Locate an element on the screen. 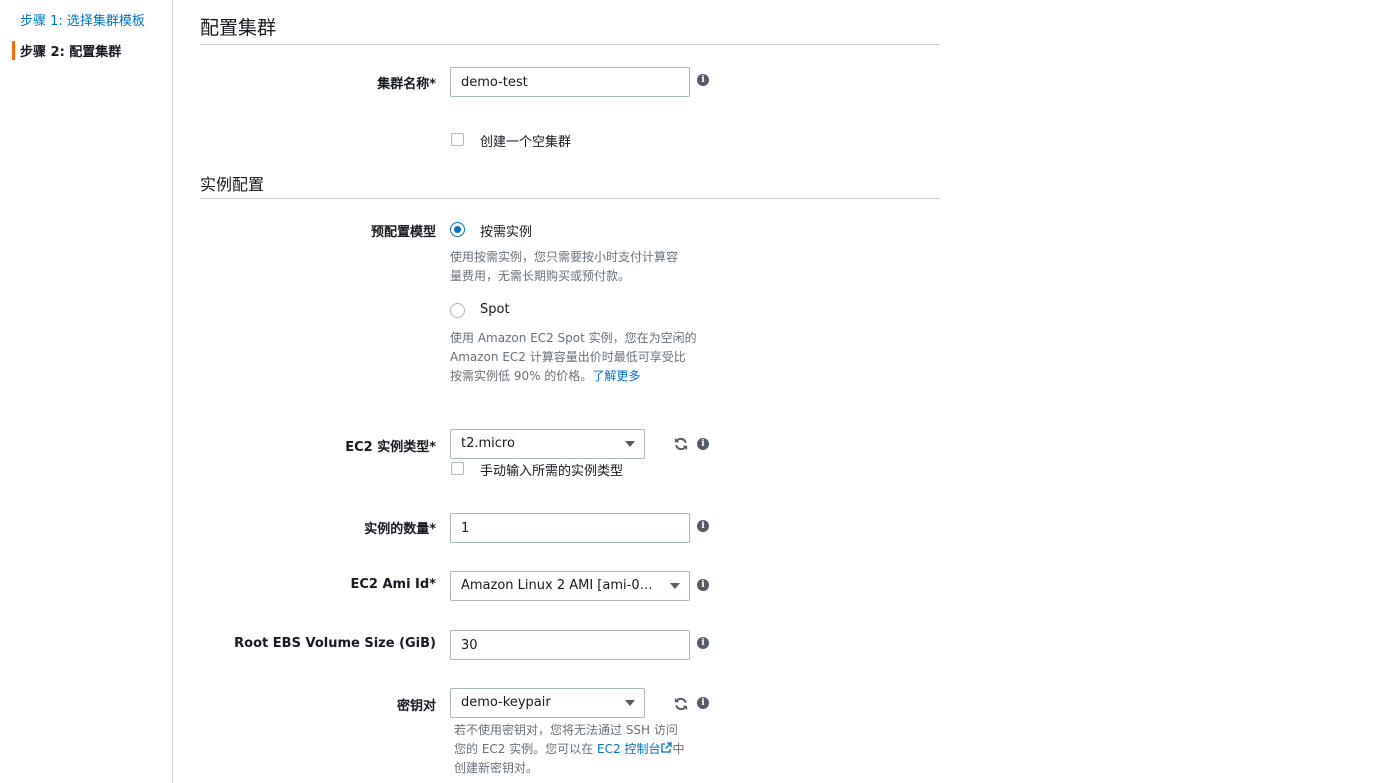 This screenshot has width=1394, height=783. on-demand-label: 按需实例 is located at coordinates (506, 232).